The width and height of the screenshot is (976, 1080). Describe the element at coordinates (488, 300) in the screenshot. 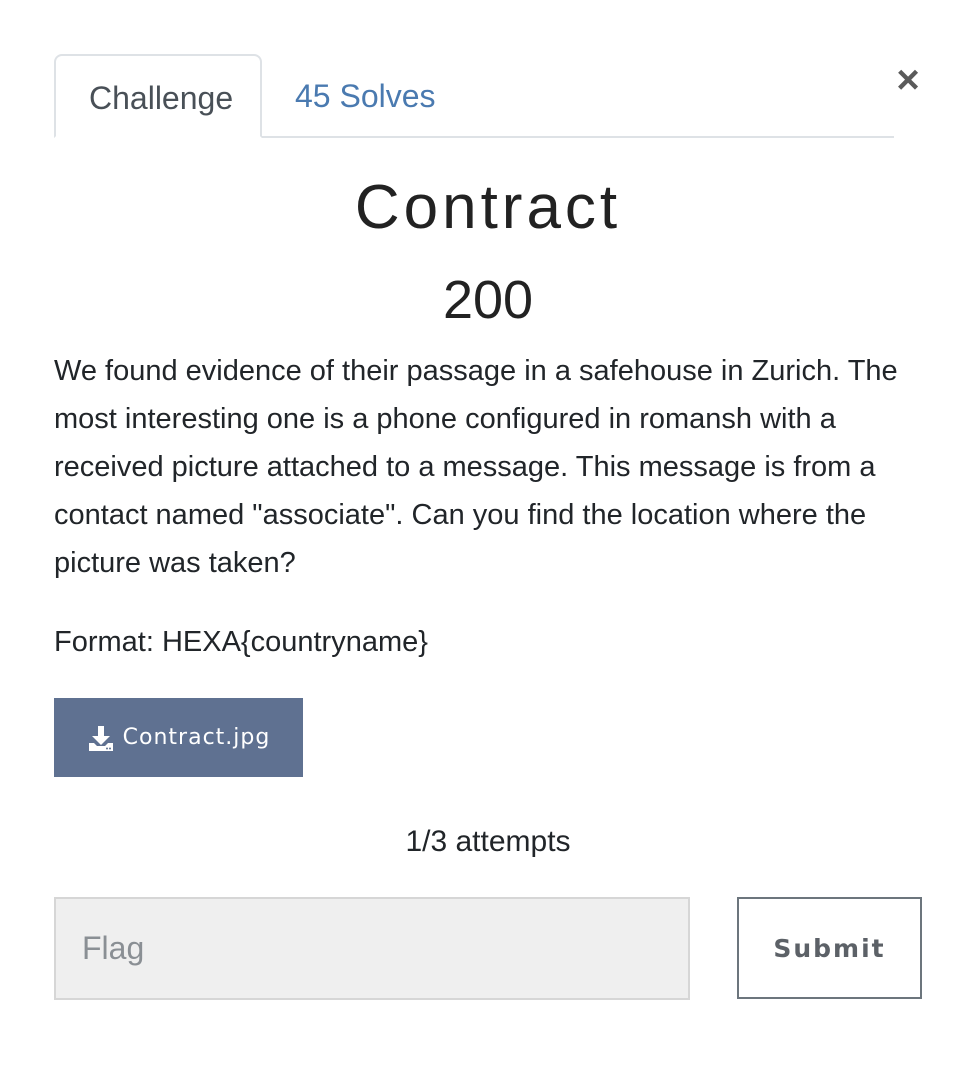

I see `challenge-value: 200` at that location.